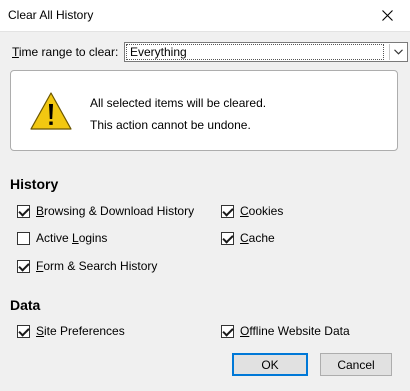 This screenshot has width=410, height=391. I want to click on warning-text-1: All selected items will be cleared., so click(178, 103).